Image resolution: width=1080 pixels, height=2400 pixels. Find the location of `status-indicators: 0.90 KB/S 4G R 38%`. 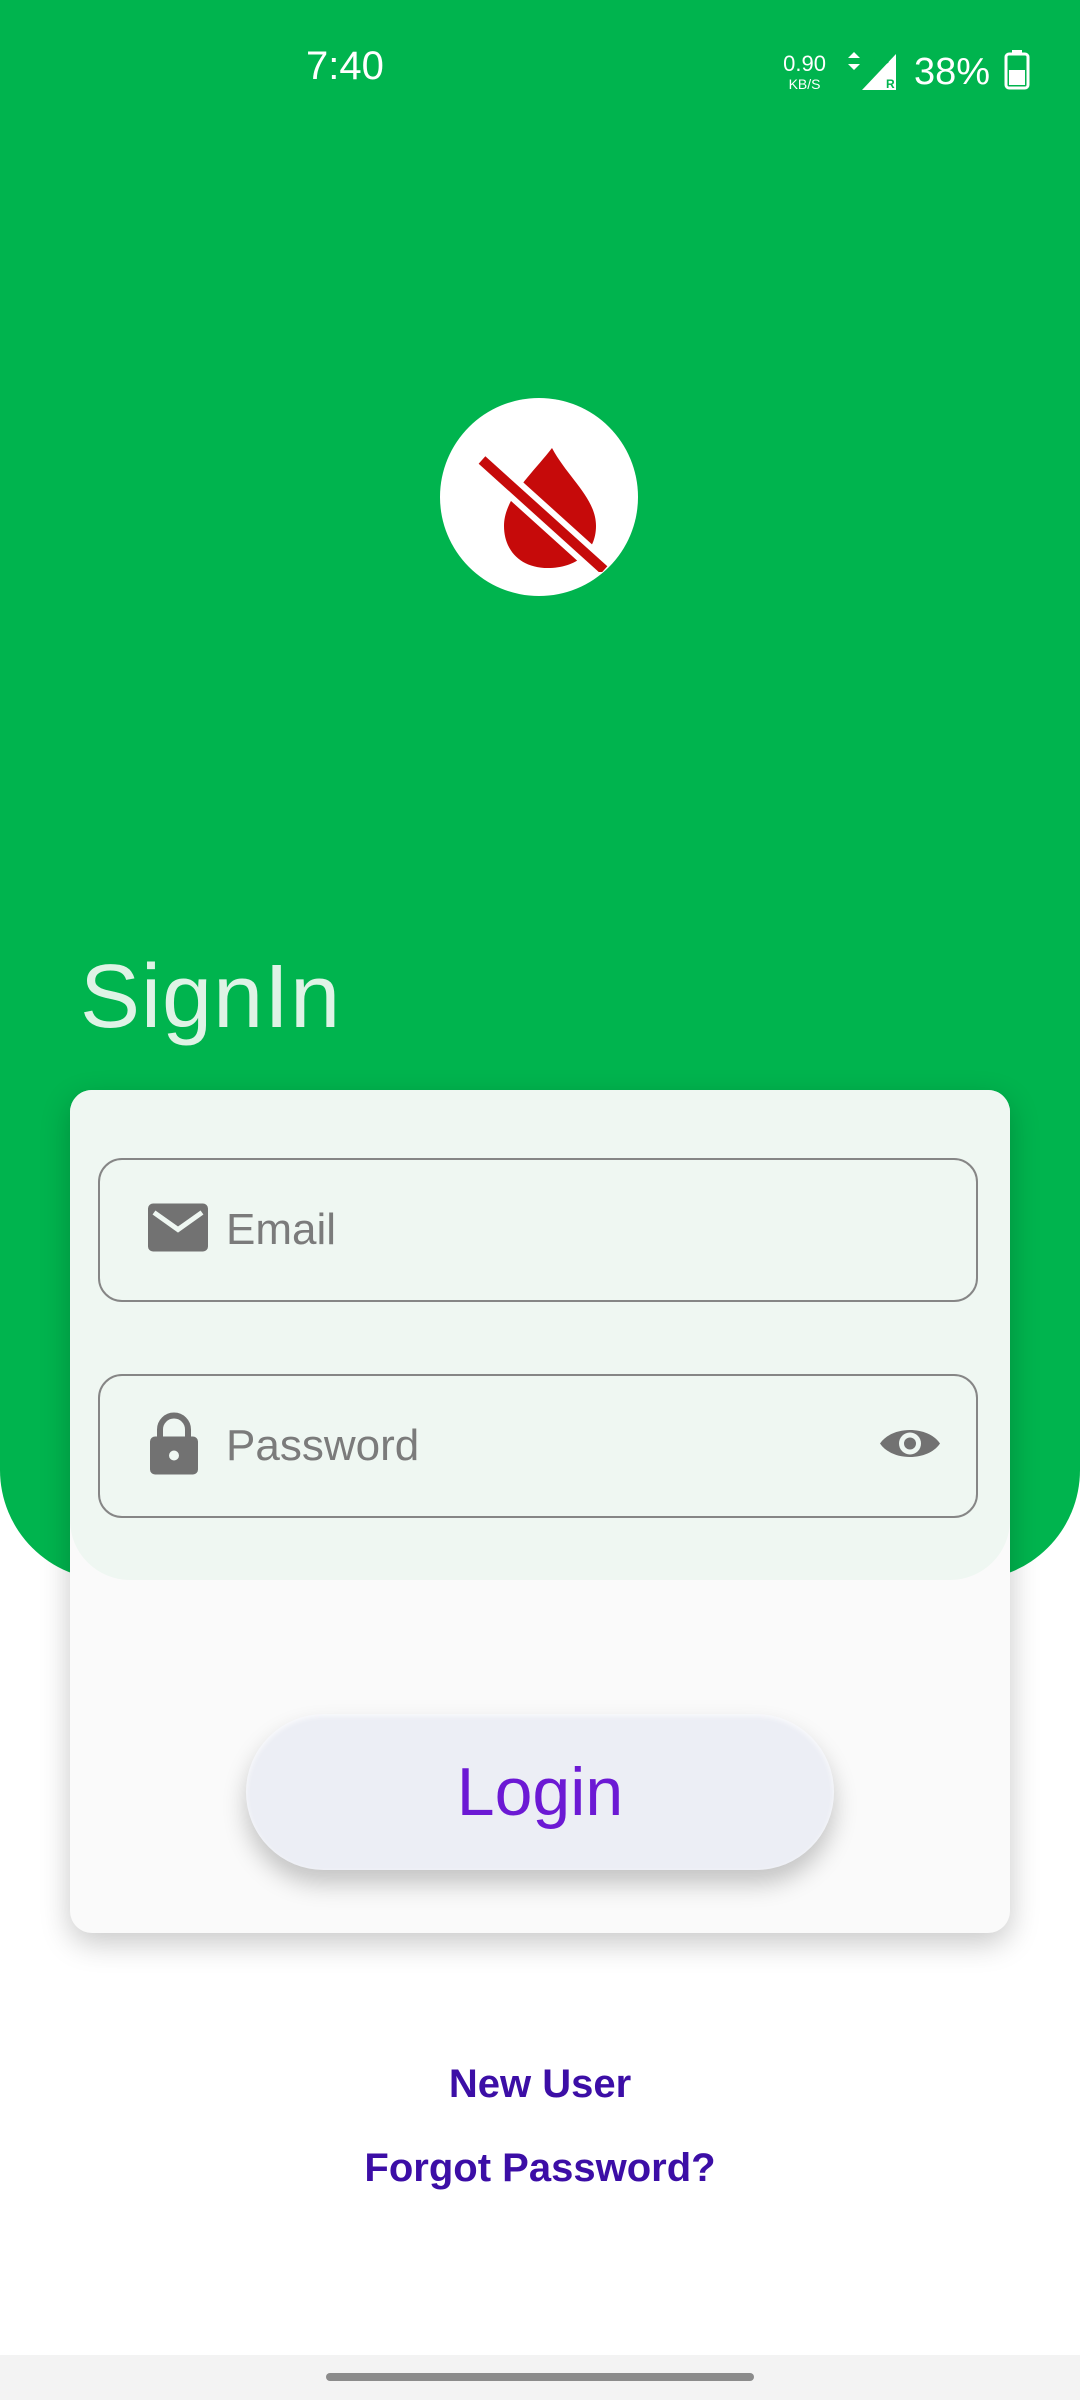

status-indicators: 0.90 KB/S 4G R 38% is located at coordinates (906, 72).